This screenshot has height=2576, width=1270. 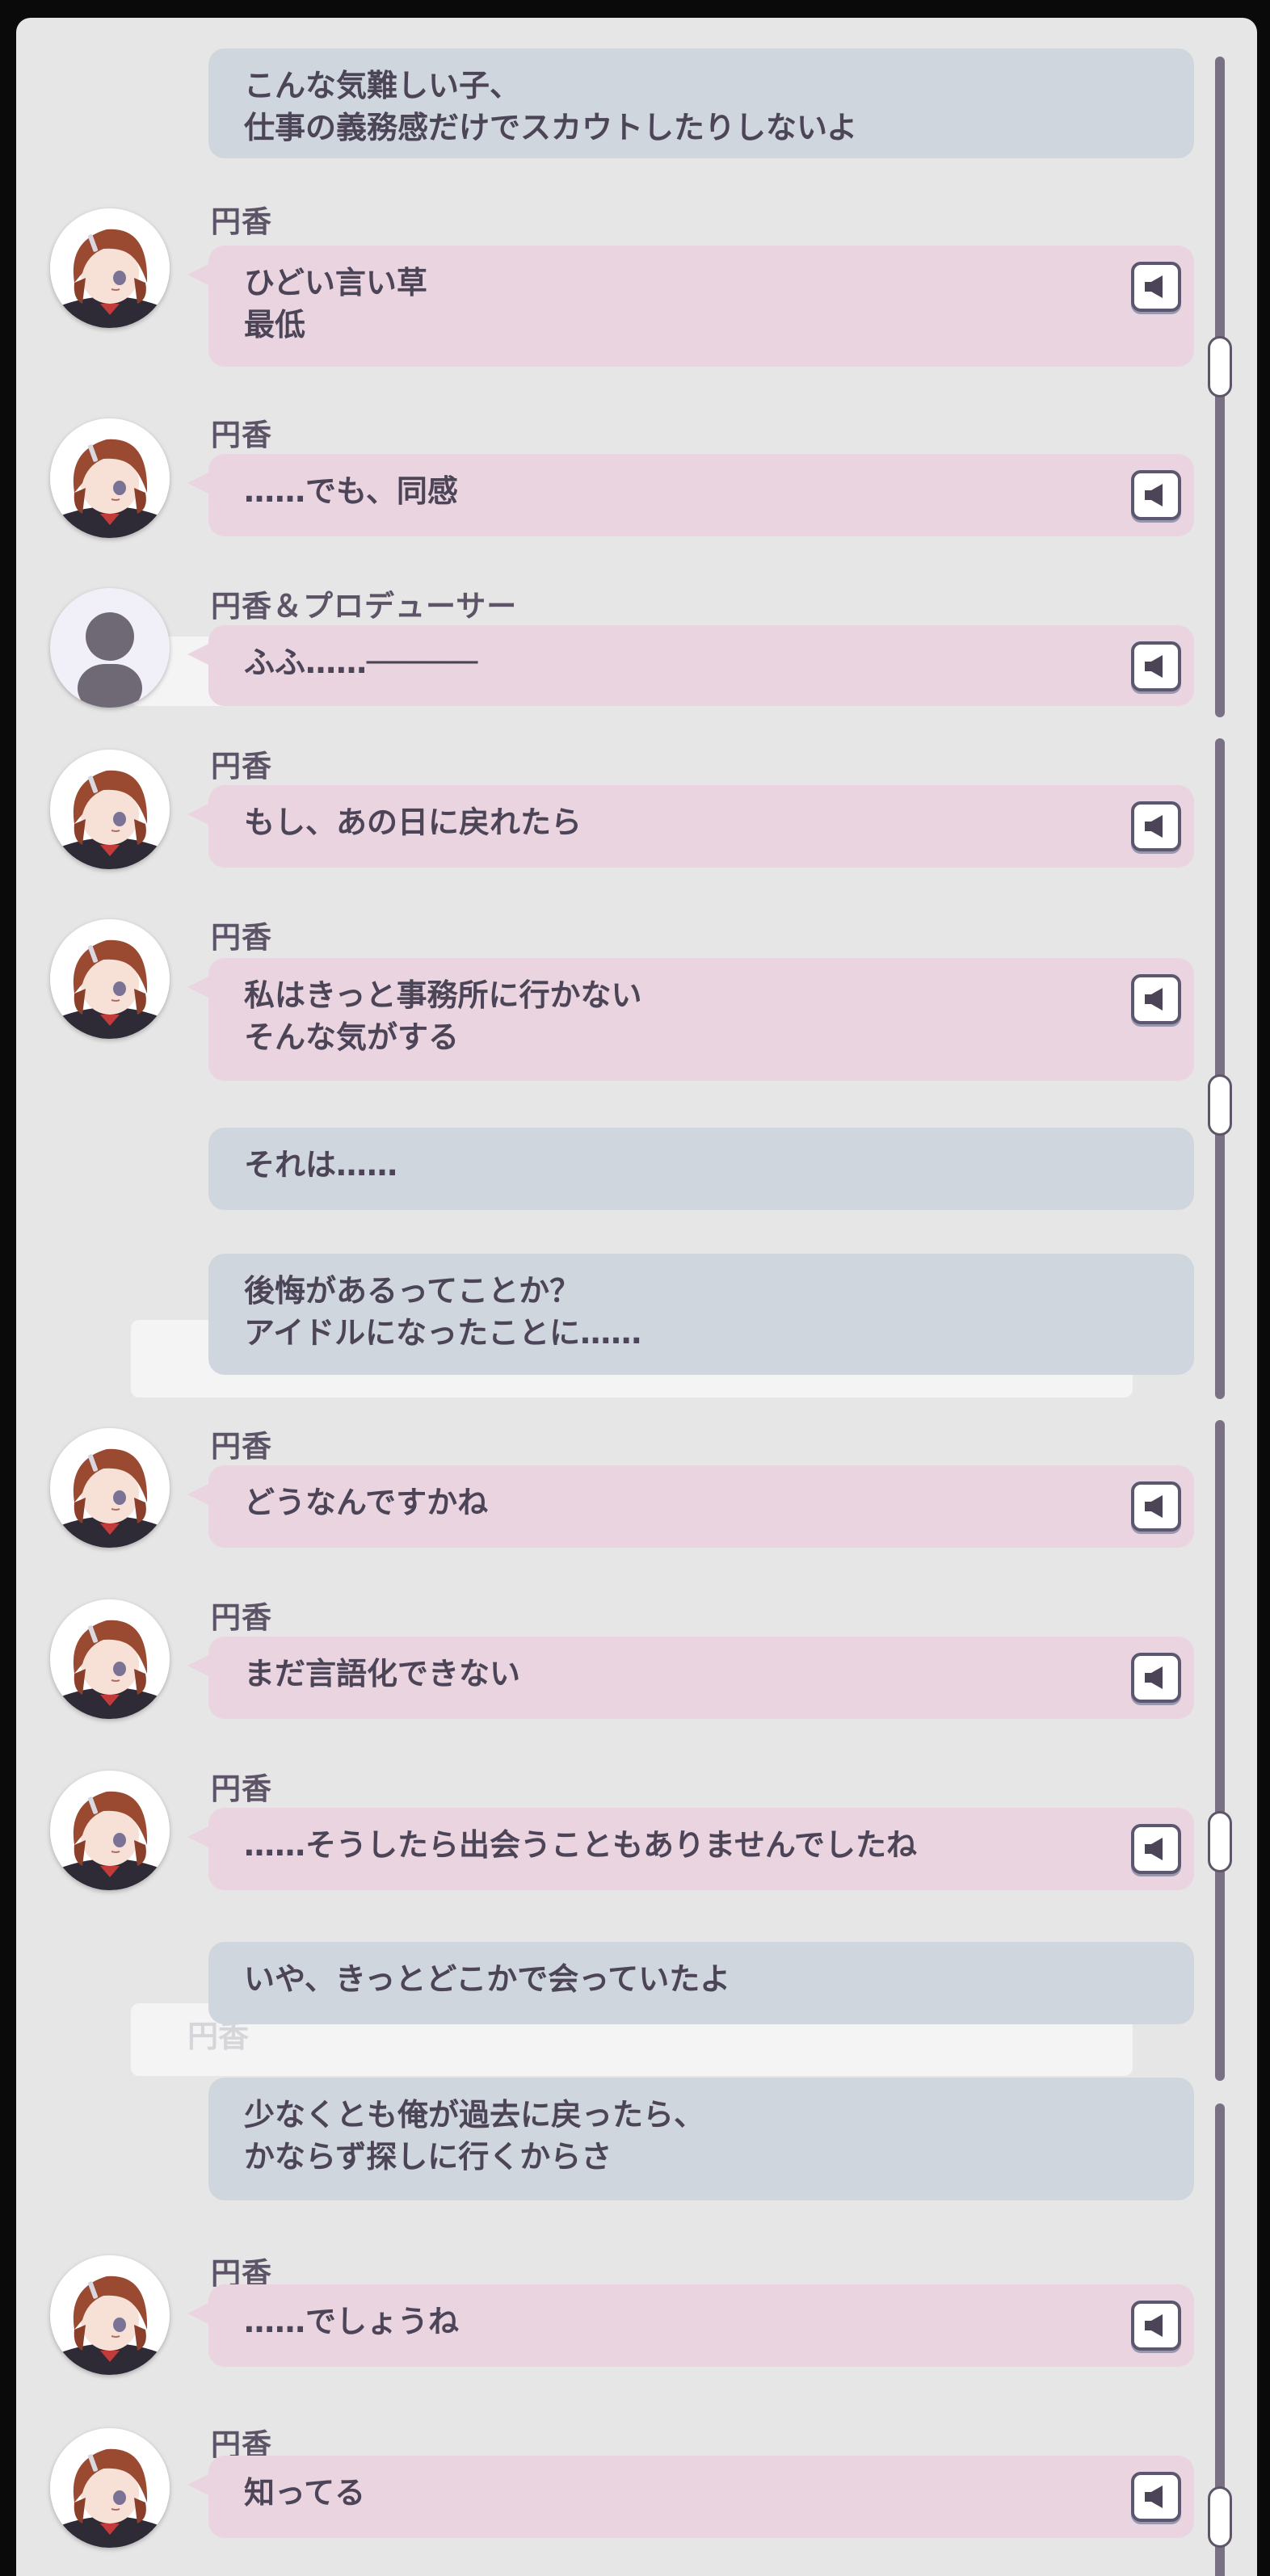 I want to click on message-bubble: いや、きっとどこかで会っていたよ, so click(x=701, y=1983).